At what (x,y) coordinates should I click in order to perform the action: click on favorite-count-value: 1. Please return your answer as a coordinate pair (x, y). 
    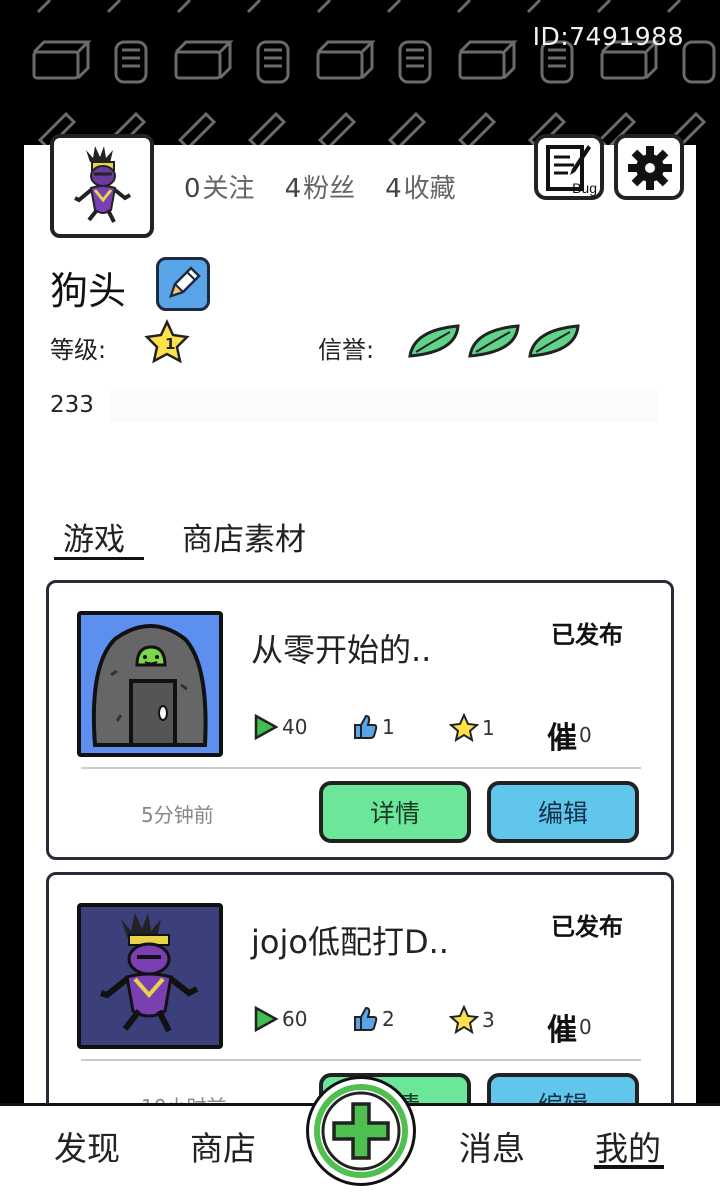
    Looking at the image, I should click on (488, 728).